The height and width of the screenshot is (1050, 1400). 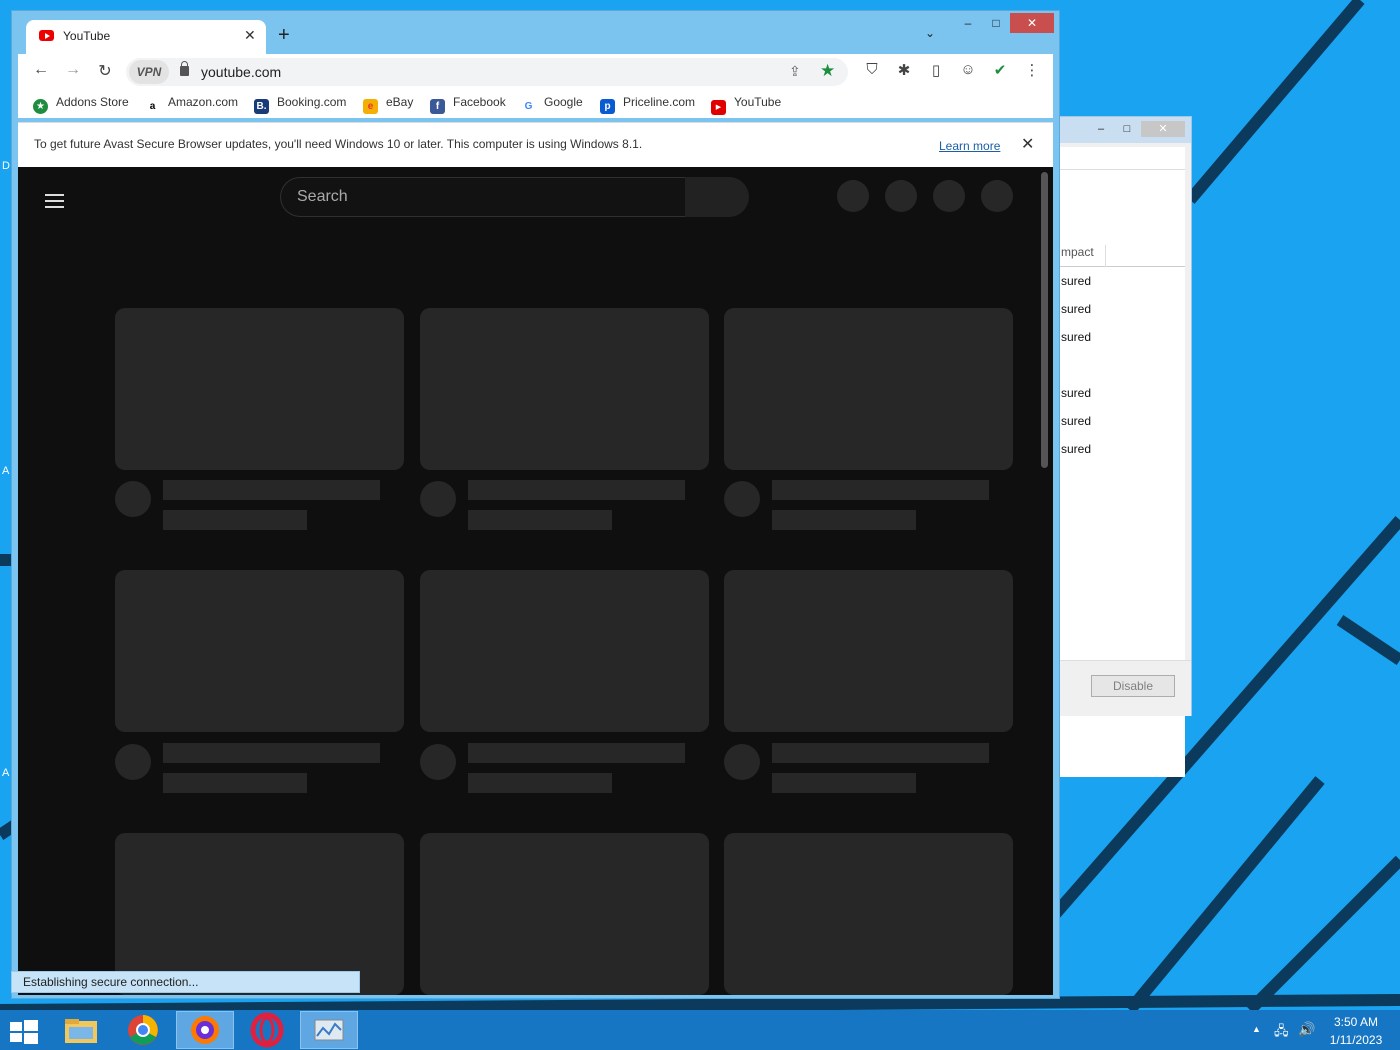 What do you see at coordinates (936, 70) in the screenshot?
I see `sidepanel-icon: ▯` at bounding box center [936, 70].